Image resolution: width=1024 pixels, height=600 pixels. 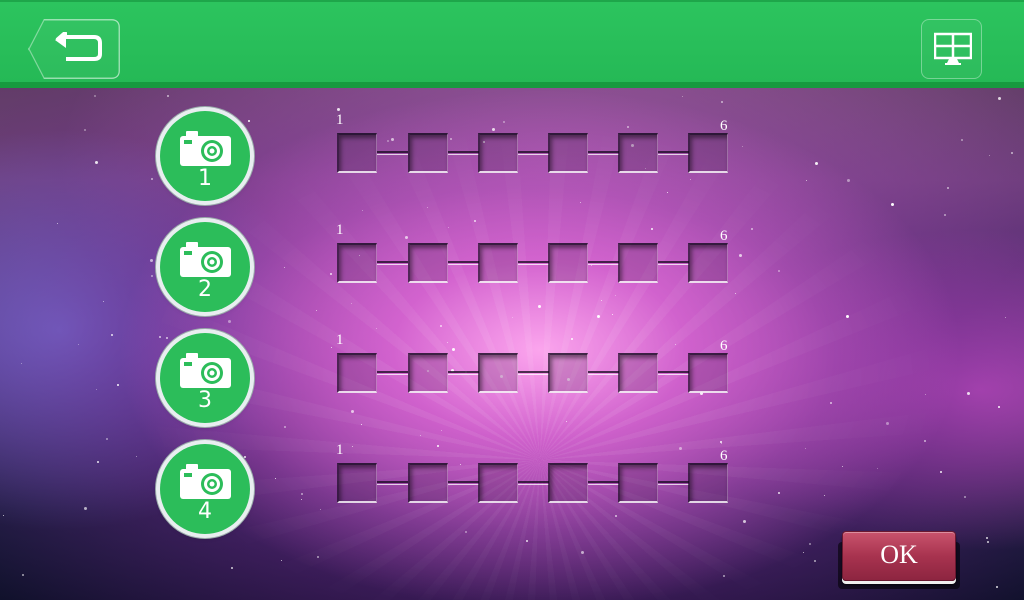 I want to click on camera-button-4: 4, so click(x=205, y=489).